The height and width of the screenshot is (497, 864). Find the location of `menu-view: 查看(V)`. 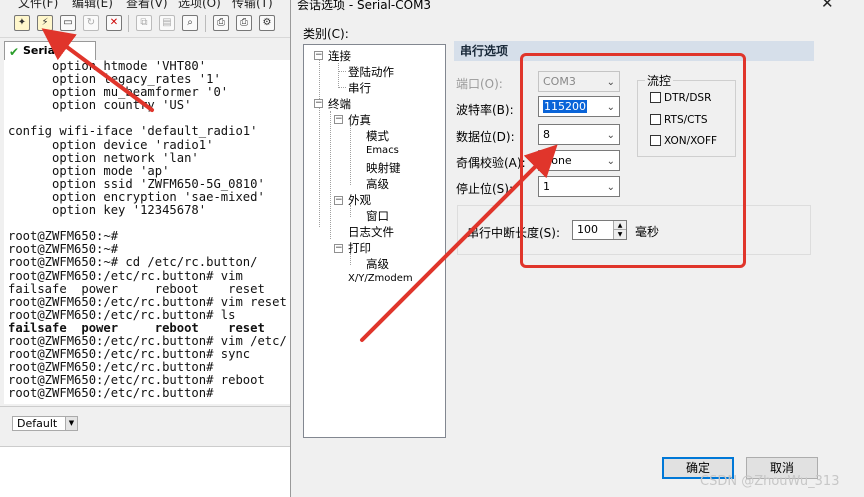

menu-view: 查看(V) is located at coordinates (147, 5).